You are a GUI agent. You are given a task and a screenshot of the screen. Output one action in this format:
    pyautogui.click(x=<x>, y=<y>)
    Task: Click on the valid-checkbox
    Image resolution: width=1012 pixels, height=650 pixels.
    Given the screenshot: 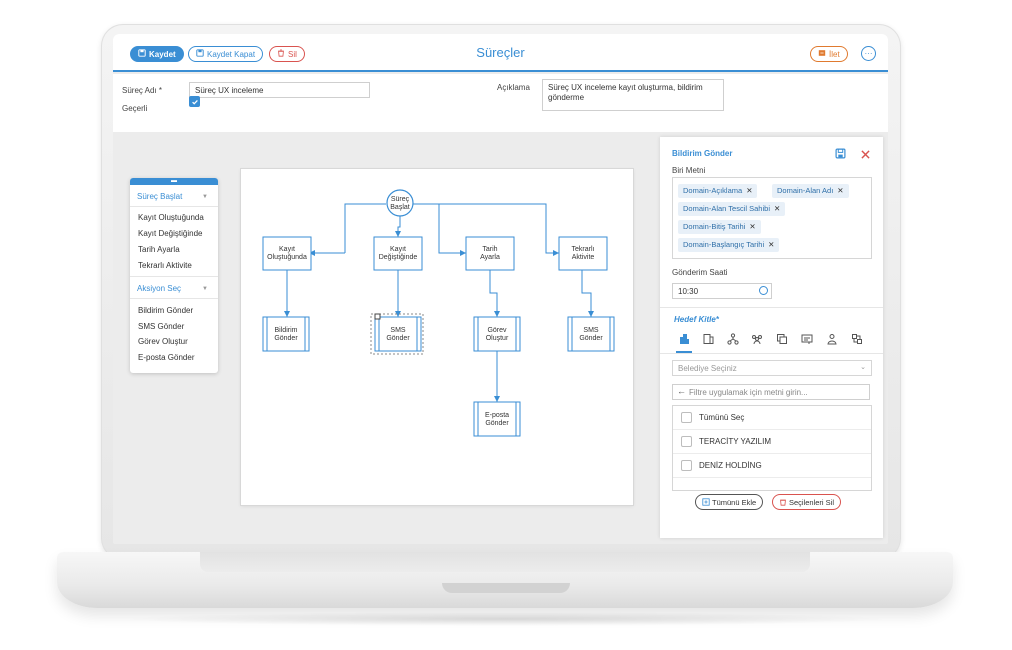 What is the action you would take?
    pyautogui.click(x=194, y=101)
    